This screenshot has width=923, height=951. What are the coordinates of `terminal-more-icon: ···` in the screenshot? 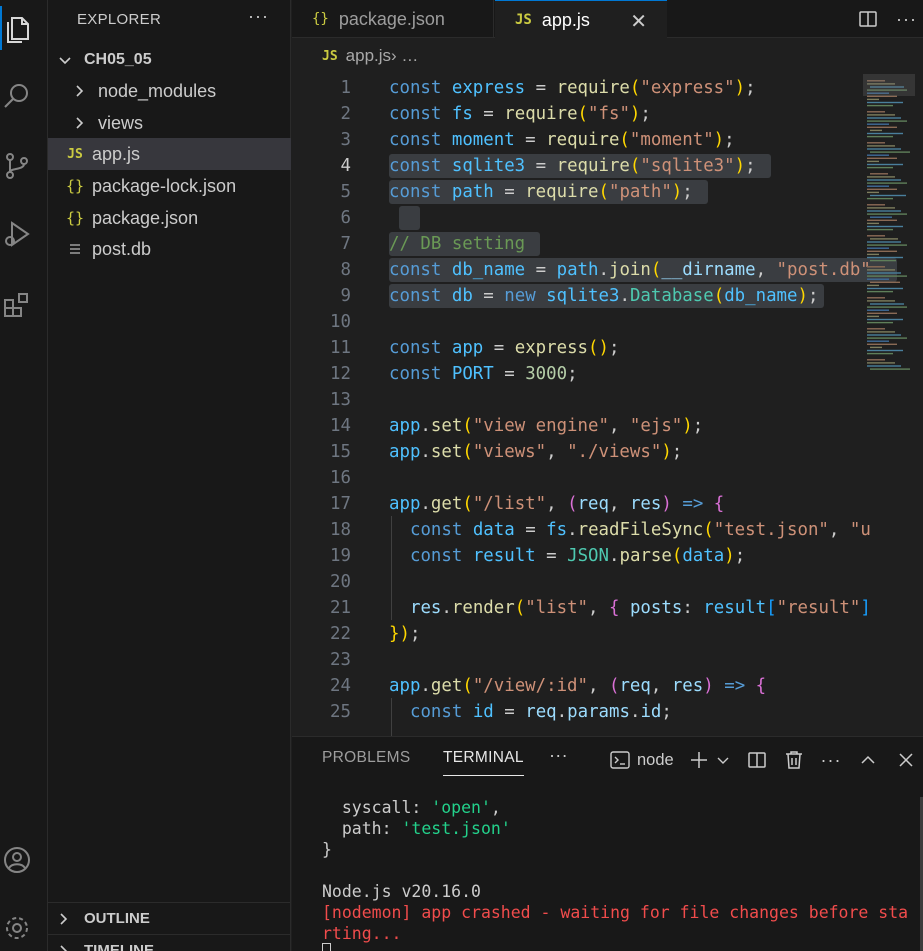 It's located at (831, 760).